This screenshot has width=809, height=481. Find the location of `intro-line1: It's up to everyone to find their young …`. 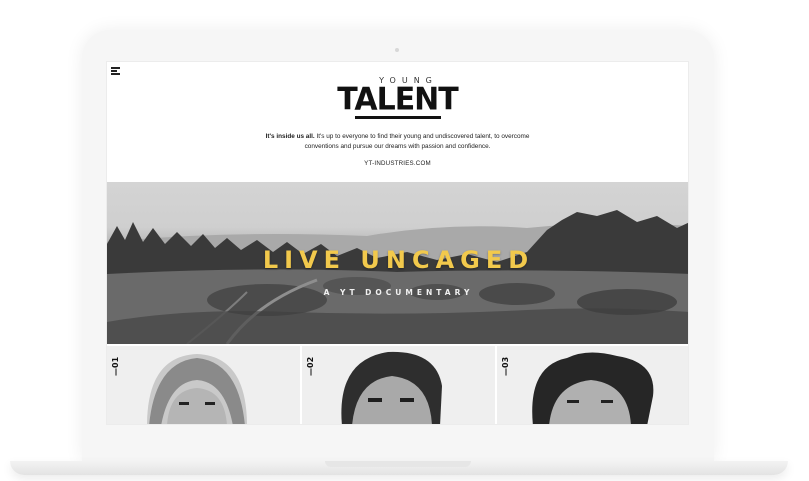

intro-line1: It's up to everyone to find their young … is located at coordinates (422, 136).